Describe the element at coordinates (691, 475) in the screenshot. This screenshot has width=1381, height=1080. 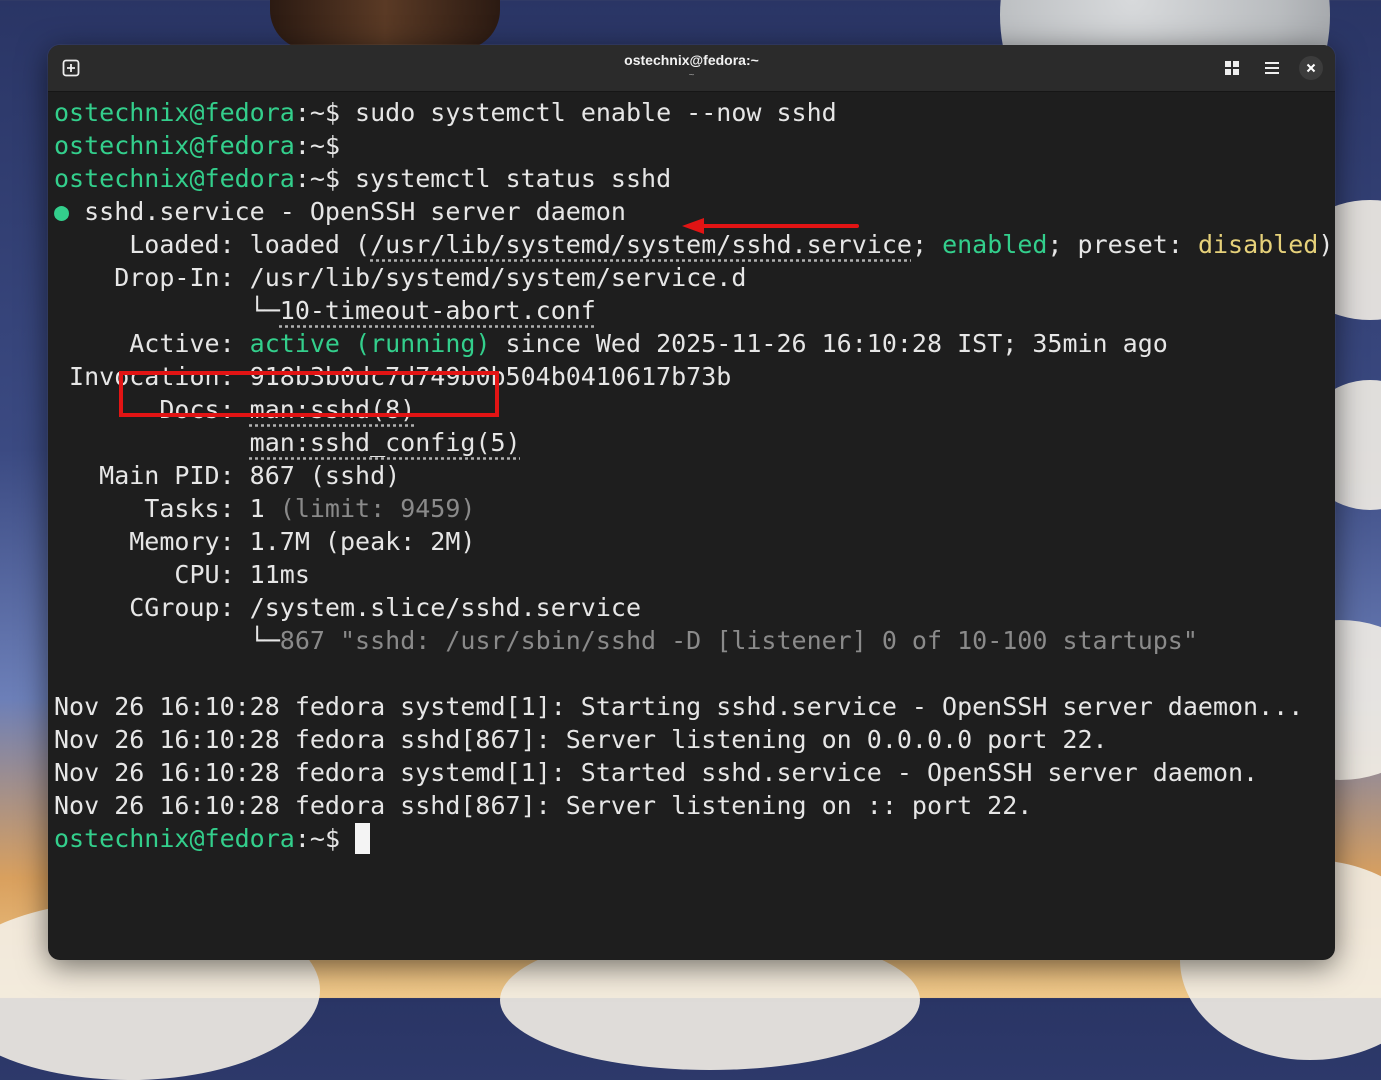
I see `mainpid-line: Main PID: 867 (sshd)` at that location.